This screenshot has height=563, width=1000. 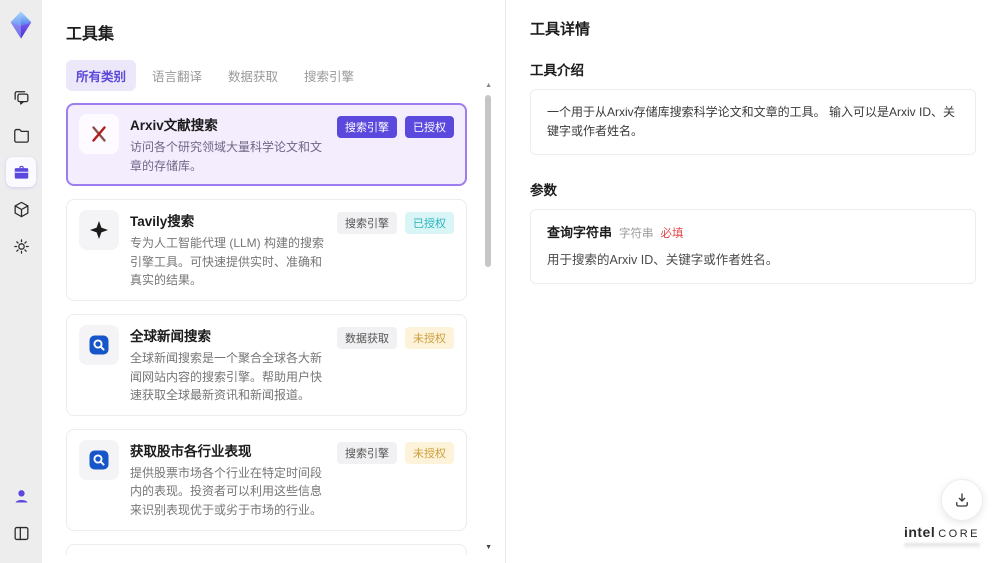 What do you see at coordinates (488, 321) in the screenshot?
I see `scrollbar-track` at bounding box center [488, 321].